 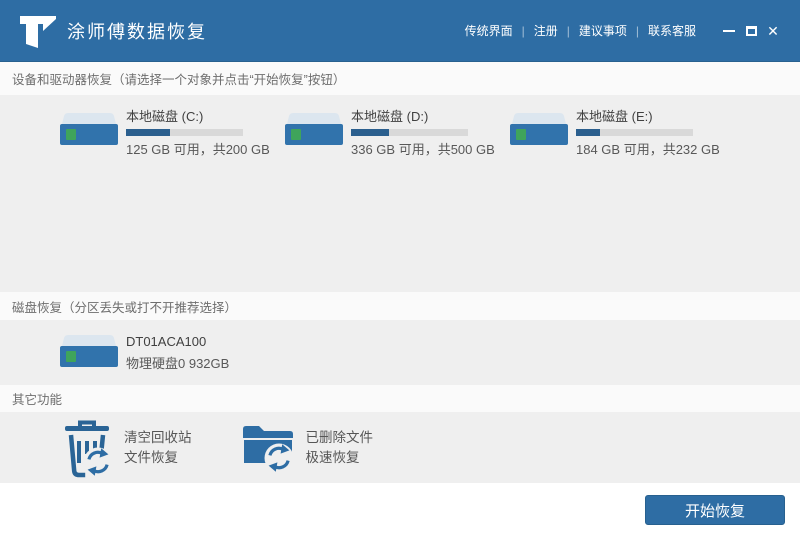 What do you see at coordinates (198, 149) in the screenshot?
I see `drive-size: 125 GB 可用，共200 GB` at bounding box center [198, 149].